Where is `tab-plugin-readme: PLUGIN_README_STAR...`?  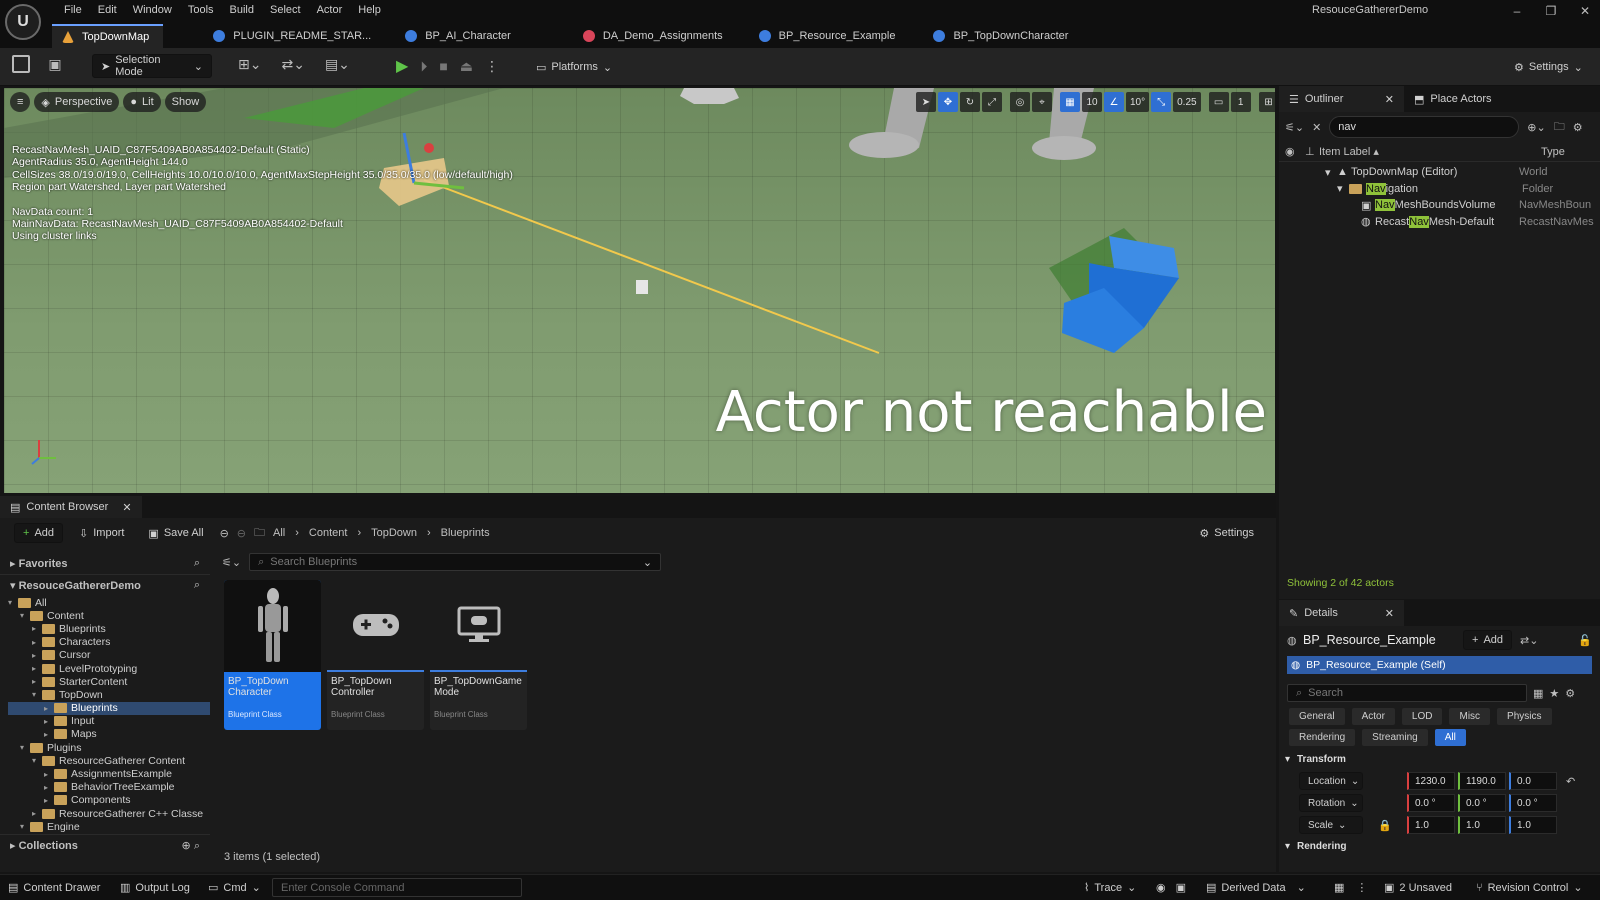
tab-plugin-readme: PLUGIN_README_STAR... is located at coordinates (294, 36).